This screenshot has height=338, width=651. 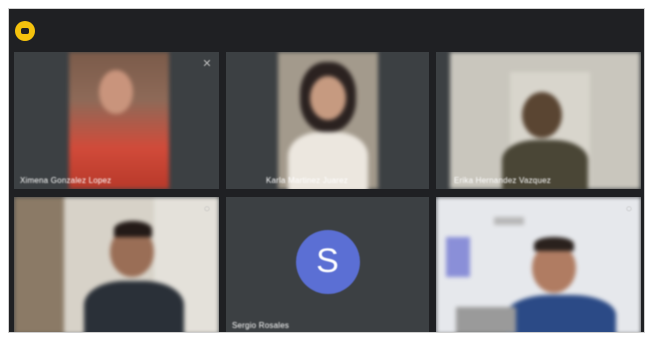 What do you see at coordinates (66, 180) in the screenshot?
I see `participant-name: Ximena Gonzalez Lopez` at bounding box center [66, 180].